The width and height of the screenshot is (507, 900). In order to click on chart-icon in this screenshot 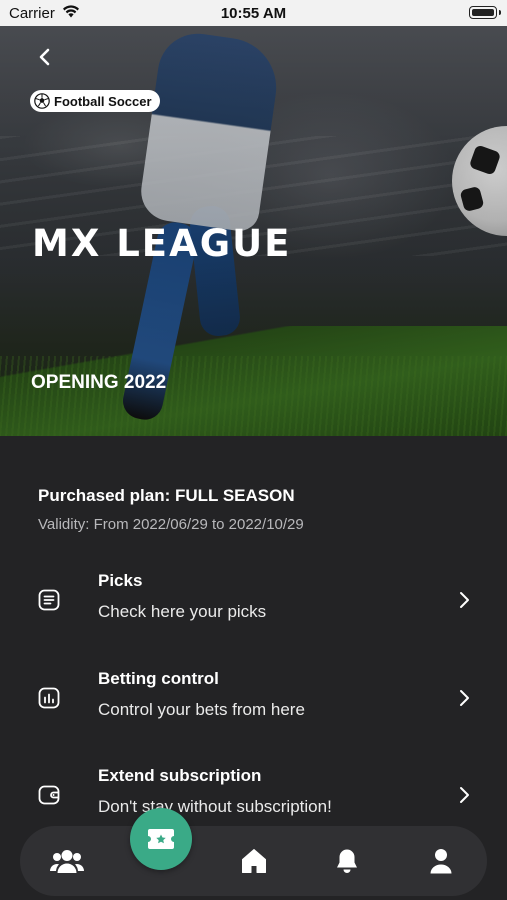, I will do `click(49, 698)`.